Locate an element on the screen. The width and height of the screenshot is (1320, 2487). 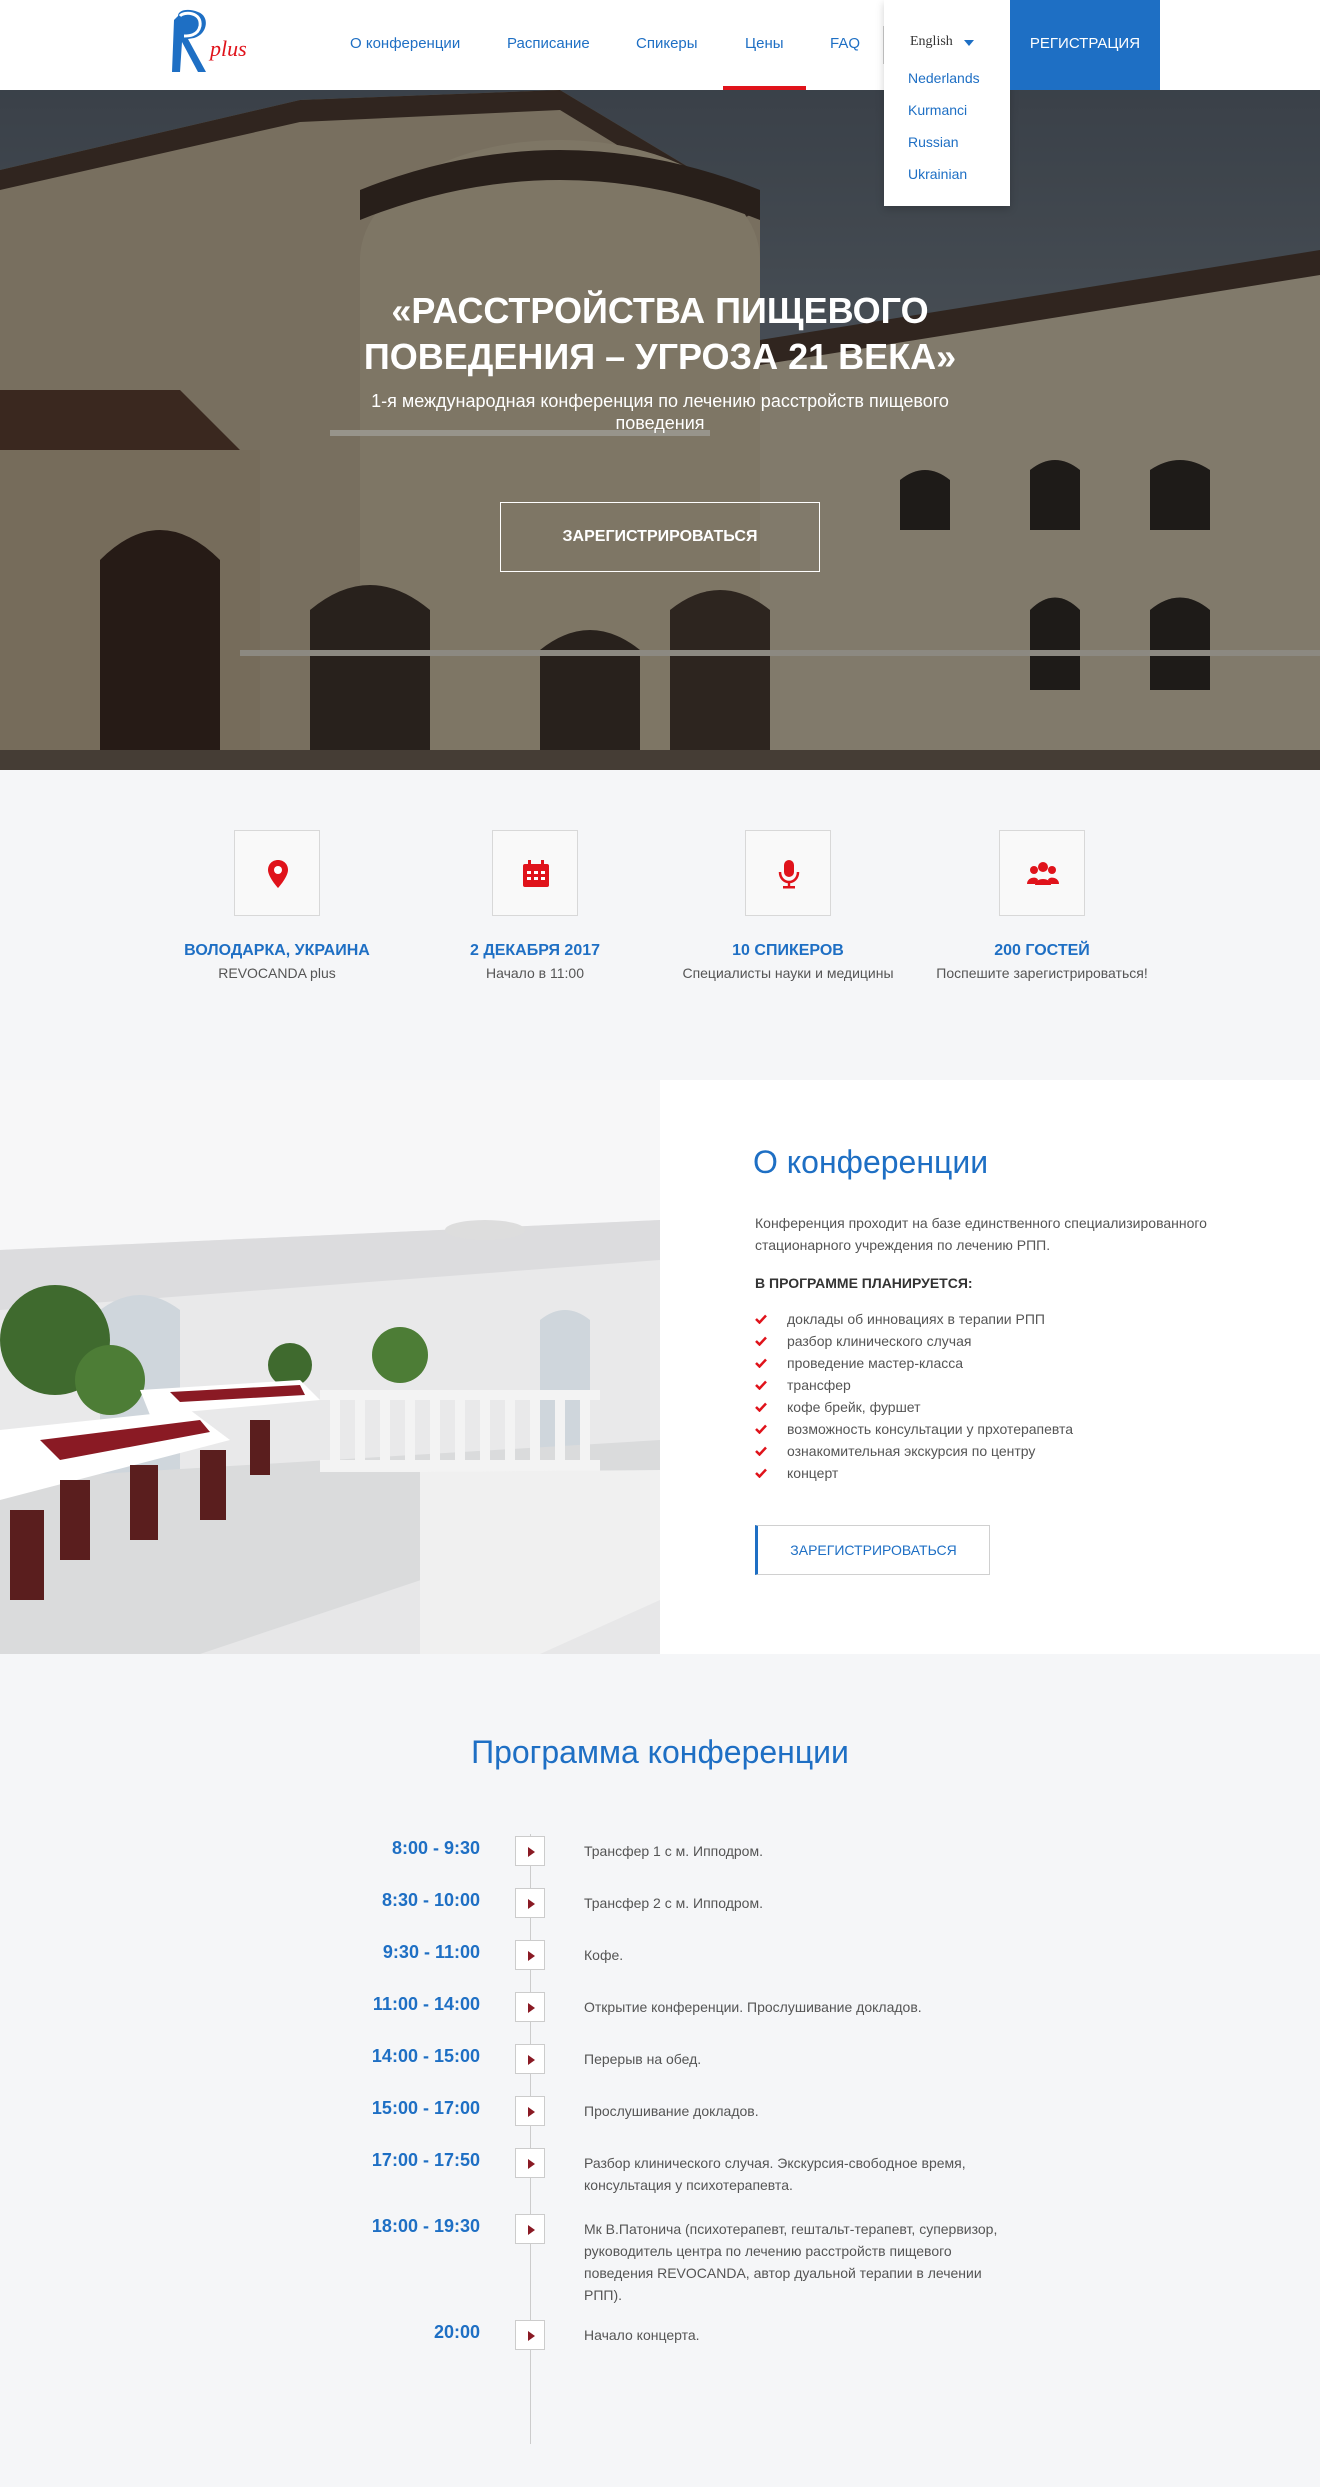
program-text: Трансфер 1 с м. Ипподром. is located at coordinates (673, 1851).